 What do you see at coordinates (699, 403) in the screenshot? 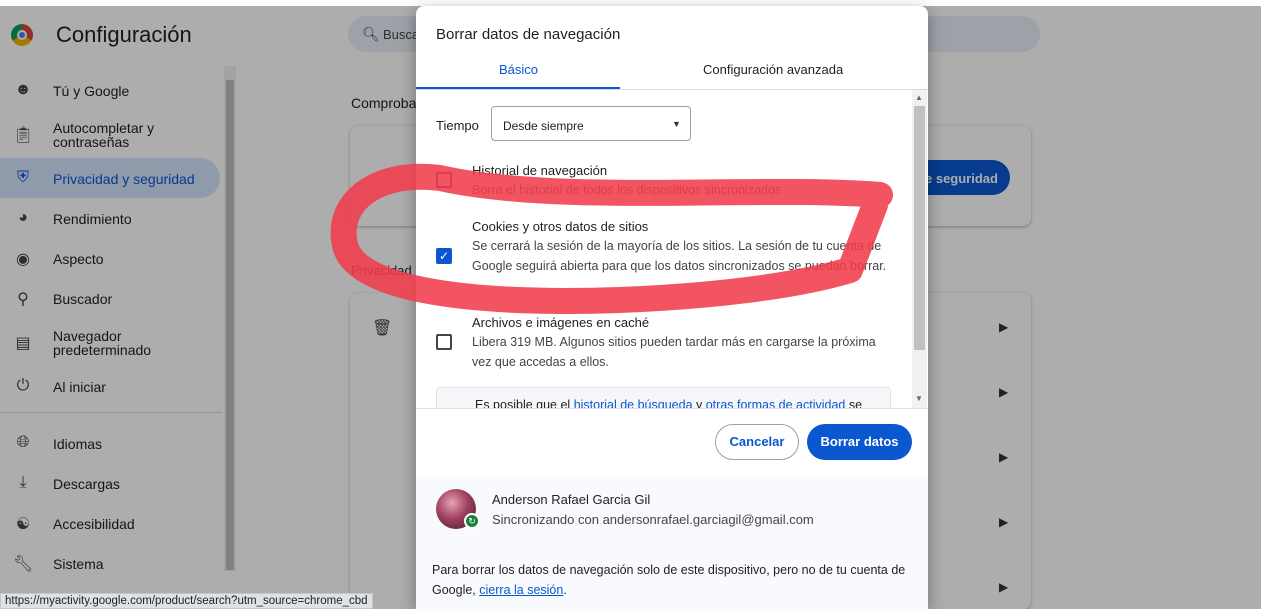
I see `note-mid: y` at bounding box center [699, 403].